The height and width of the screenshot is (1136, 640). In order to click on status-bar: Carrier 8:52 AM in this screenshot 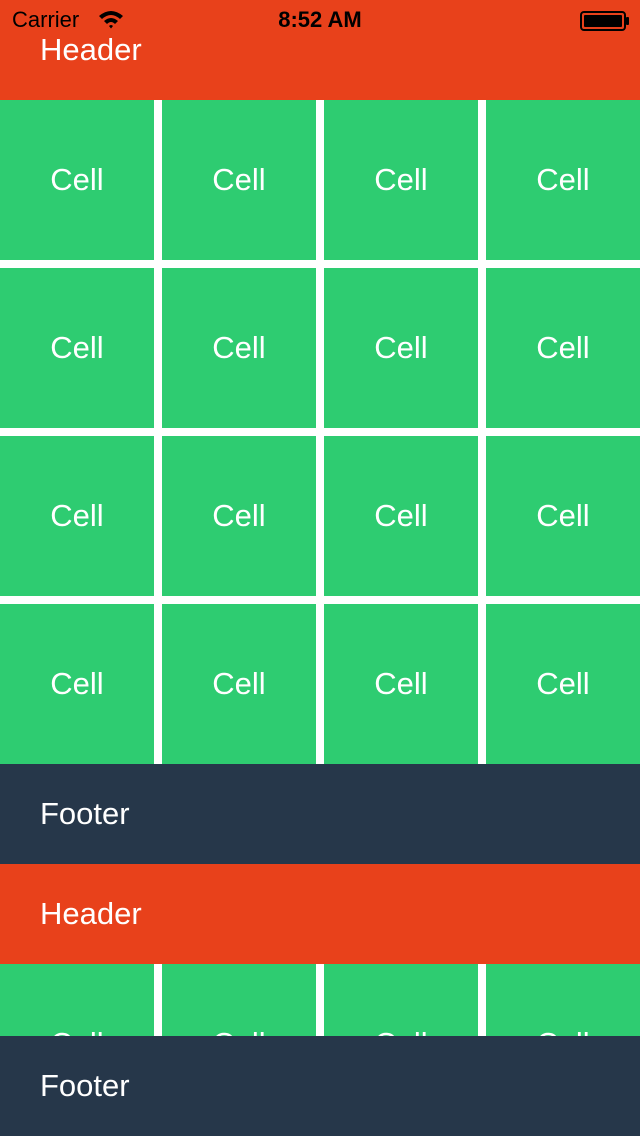, I will do `click(320, 20)`.